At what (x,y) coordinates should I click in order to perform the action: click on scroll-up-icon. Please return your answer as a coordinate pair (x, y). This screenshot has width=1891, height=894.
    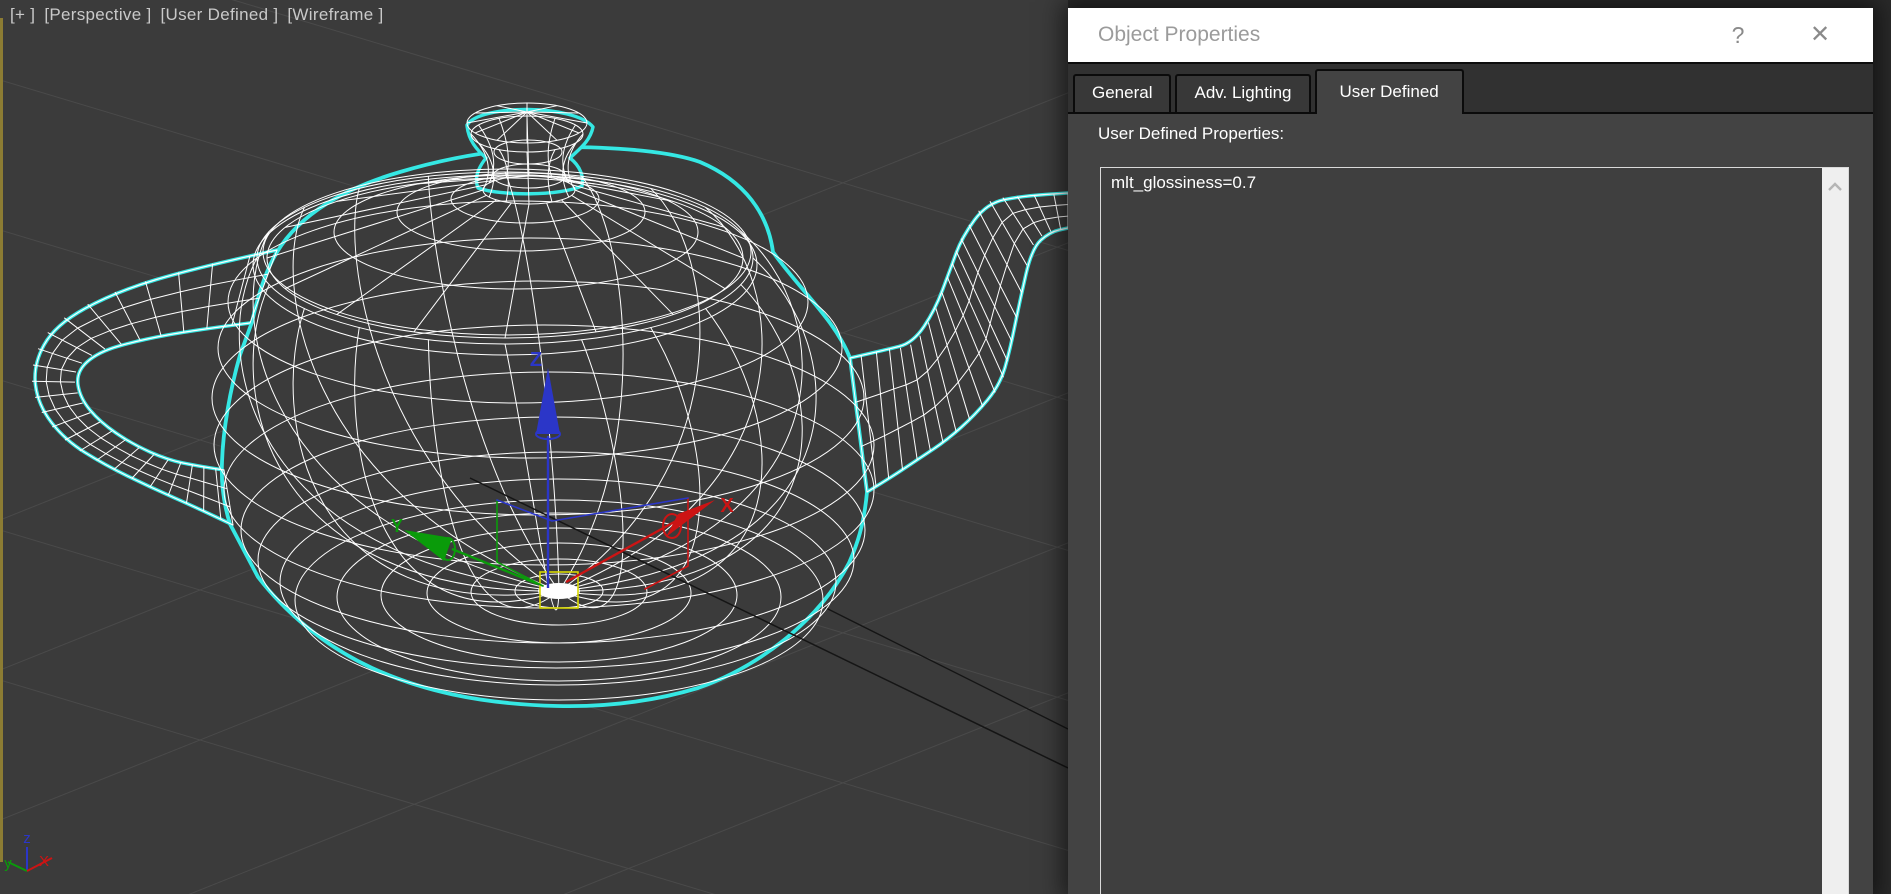
    Looking at the image, I should click on (1835, 187).